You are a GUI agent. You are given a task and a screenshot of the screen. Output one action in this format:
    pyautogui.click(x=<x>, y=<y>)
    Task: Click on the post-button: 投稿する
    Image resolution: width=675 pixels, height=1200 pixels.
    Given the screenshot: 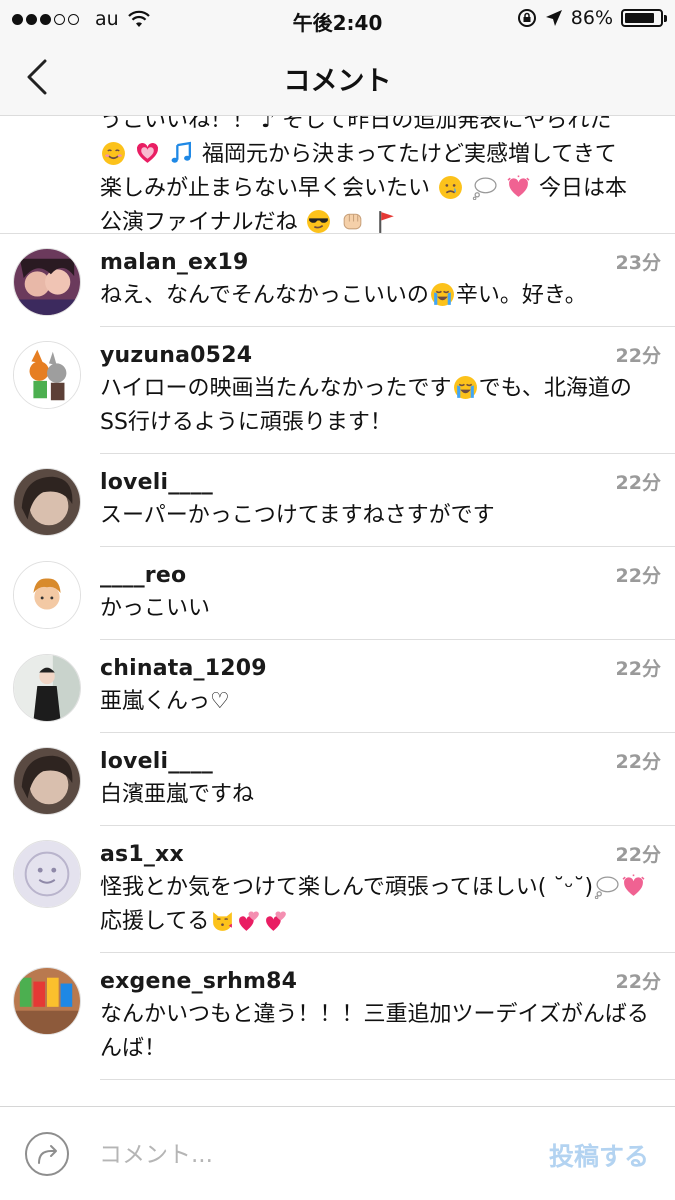 What is the action you would take?
    pyautogui.click(x=599, y=1155)
    